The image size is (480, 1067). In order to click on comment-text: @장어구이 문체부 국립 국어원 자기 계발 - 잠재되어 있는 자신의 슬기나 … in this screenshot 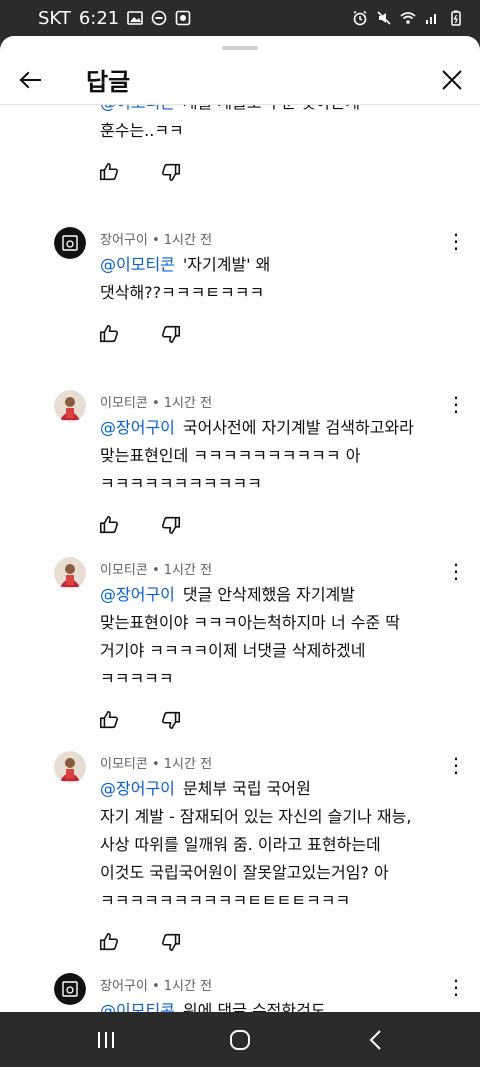, I will do `click(285, 845)`.